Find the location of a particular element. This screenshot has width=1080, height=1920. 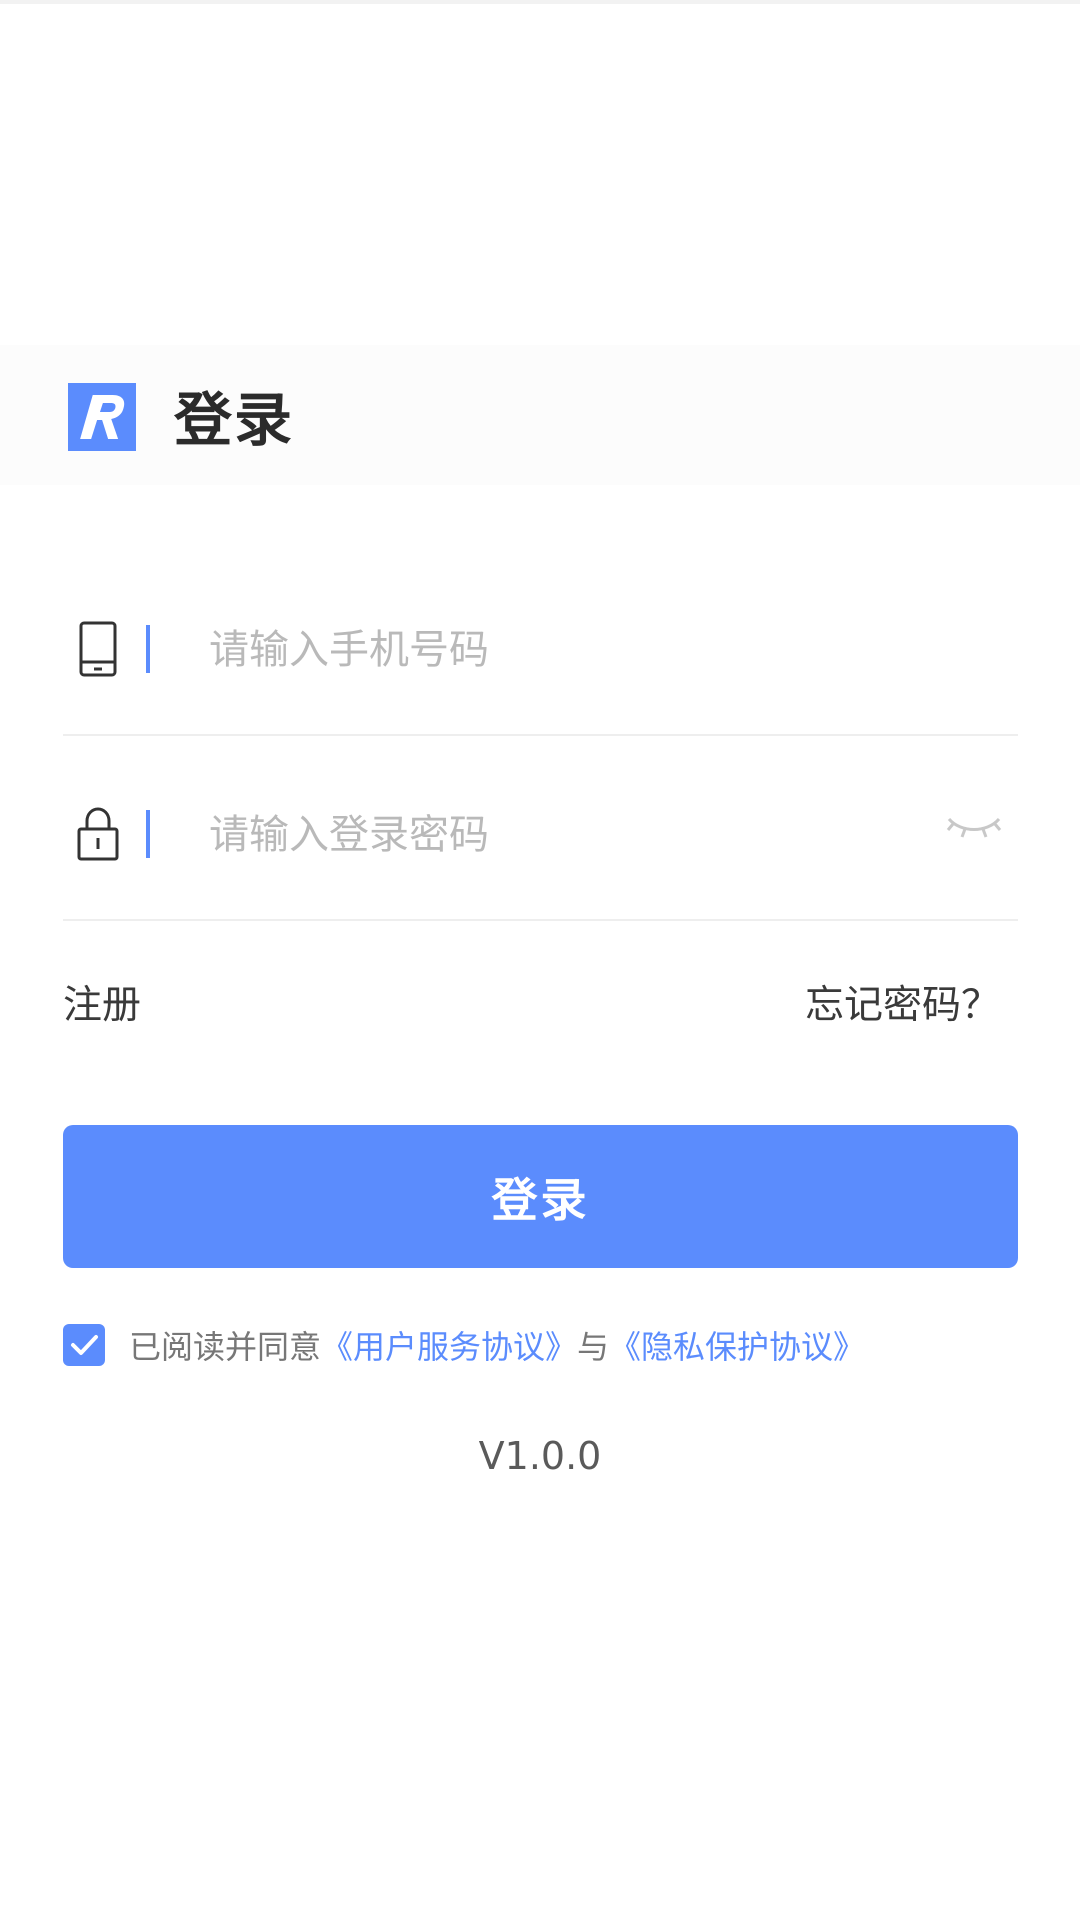

app-logo-icon is located at coordinates (102, 417).